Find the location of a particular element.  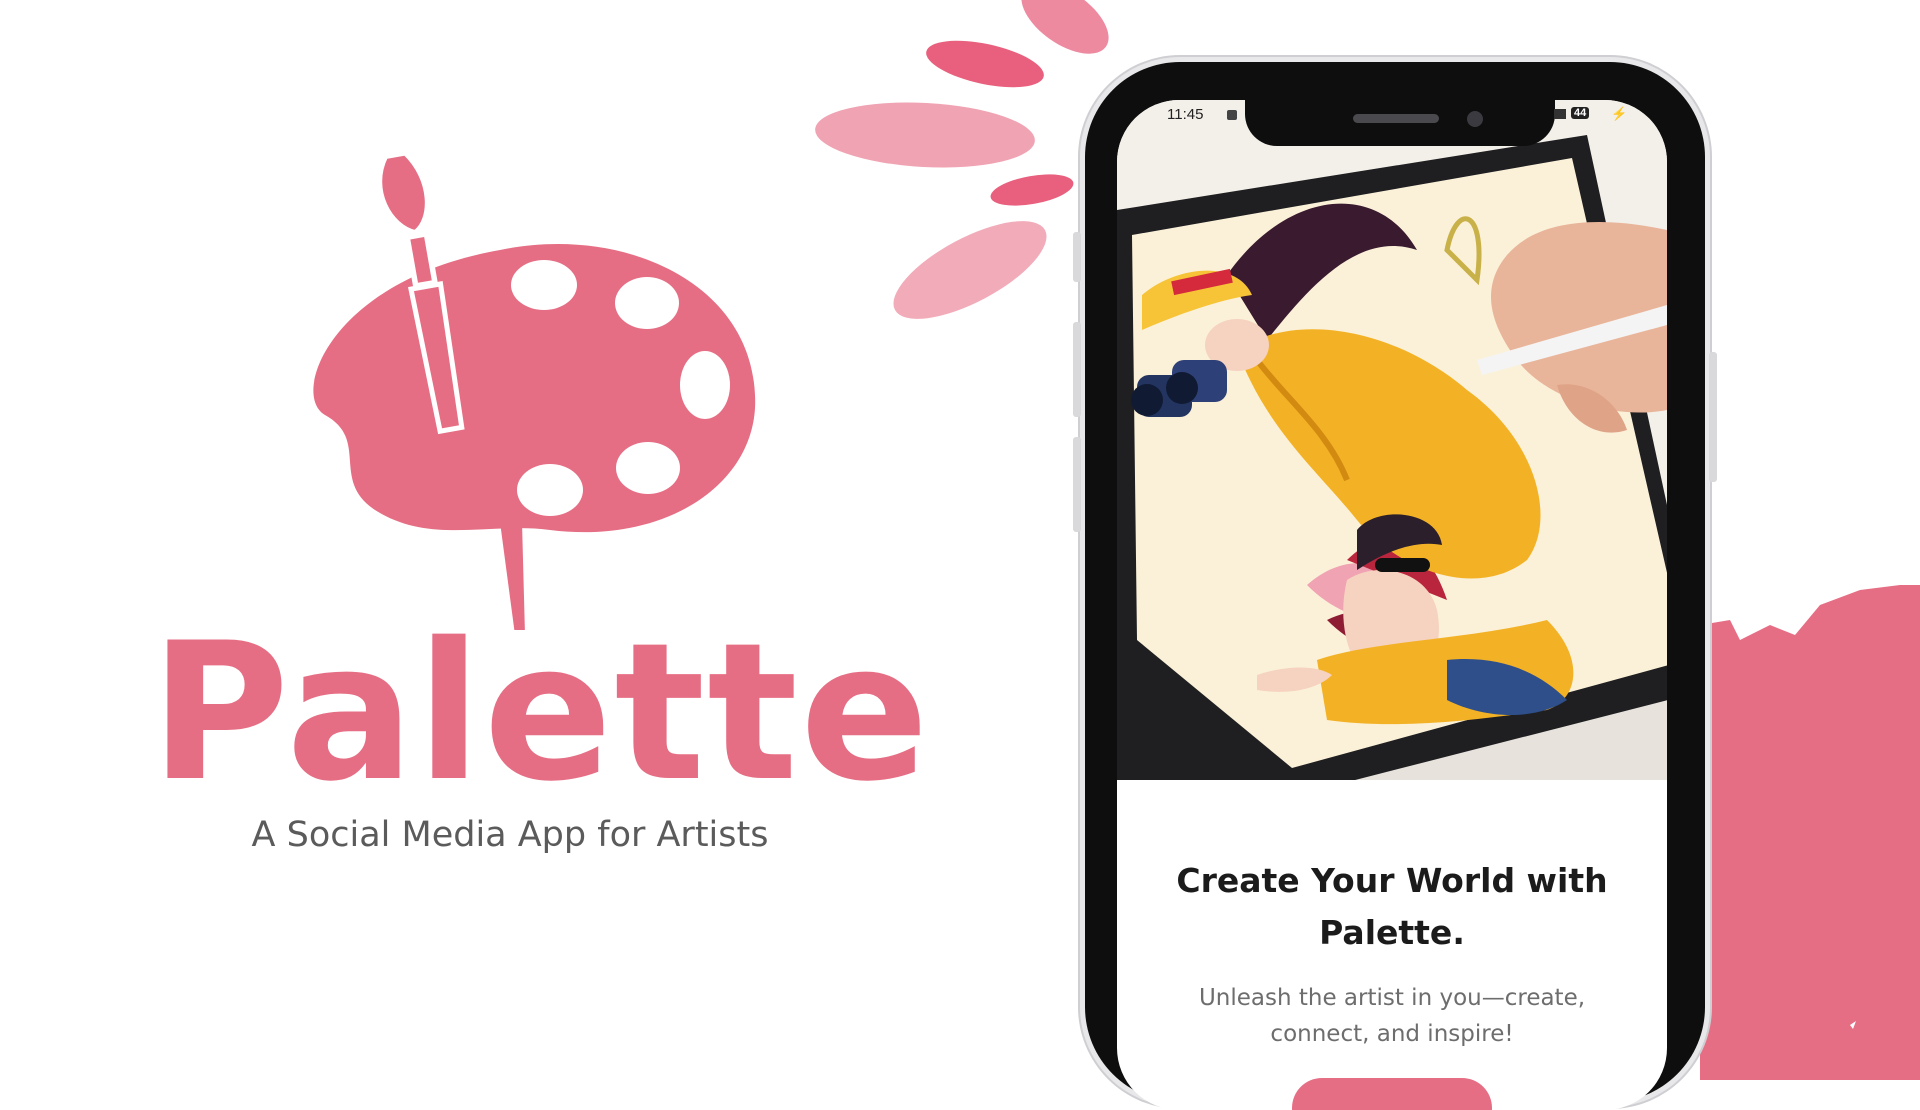

signal-icon is located at coordinates (1560, 114).